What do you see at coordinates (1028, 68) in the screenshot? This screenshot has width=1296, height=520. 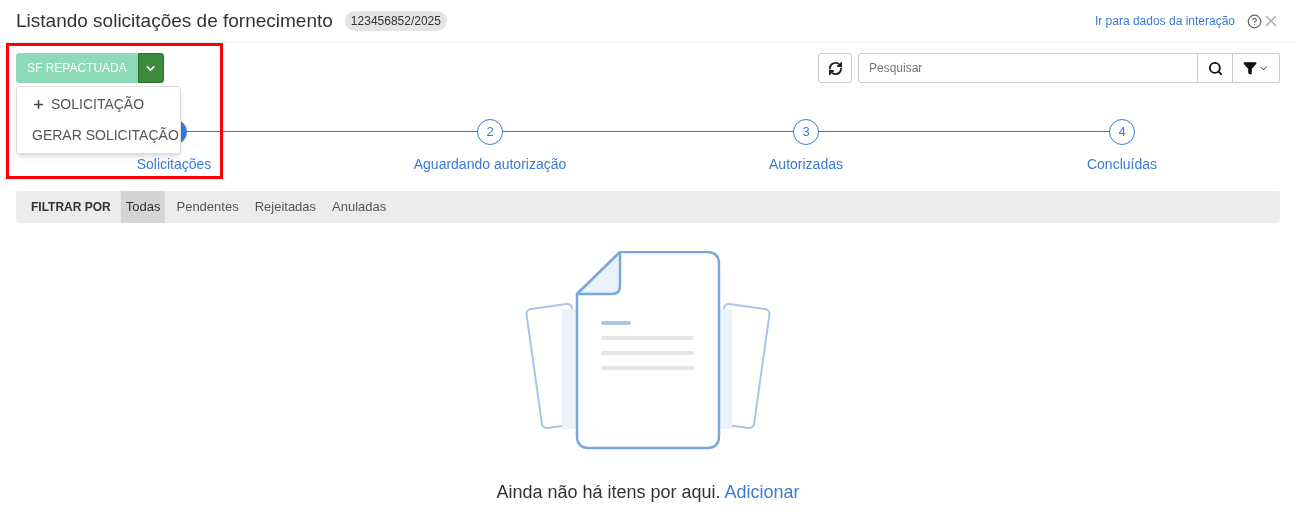 I see `search-field: Pesquisar` at bounding box center [1028, 68].